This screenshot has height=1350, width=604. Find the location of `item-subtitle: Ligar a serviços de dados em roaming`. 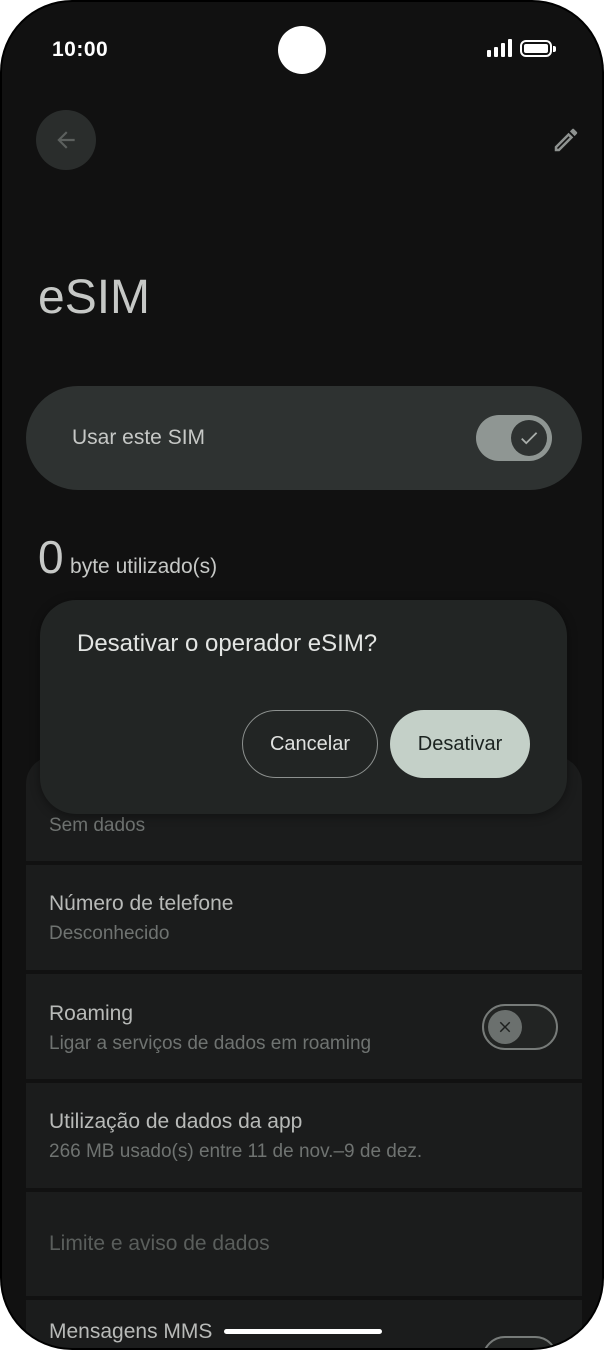

item-subtitle: Ligar a serviços de dados em roaming is located at coordinates (210, 1043).